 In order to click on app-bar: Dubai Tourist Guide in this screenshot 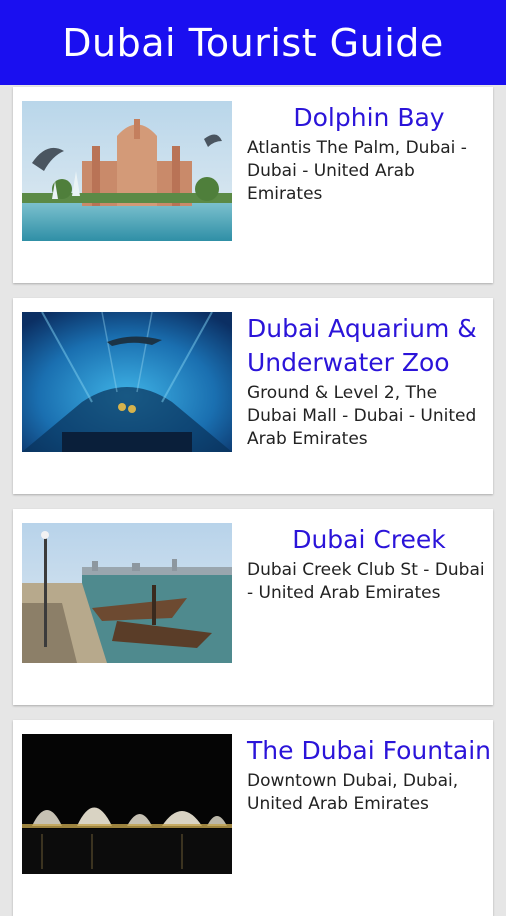, I will do `click(253, 42)`.